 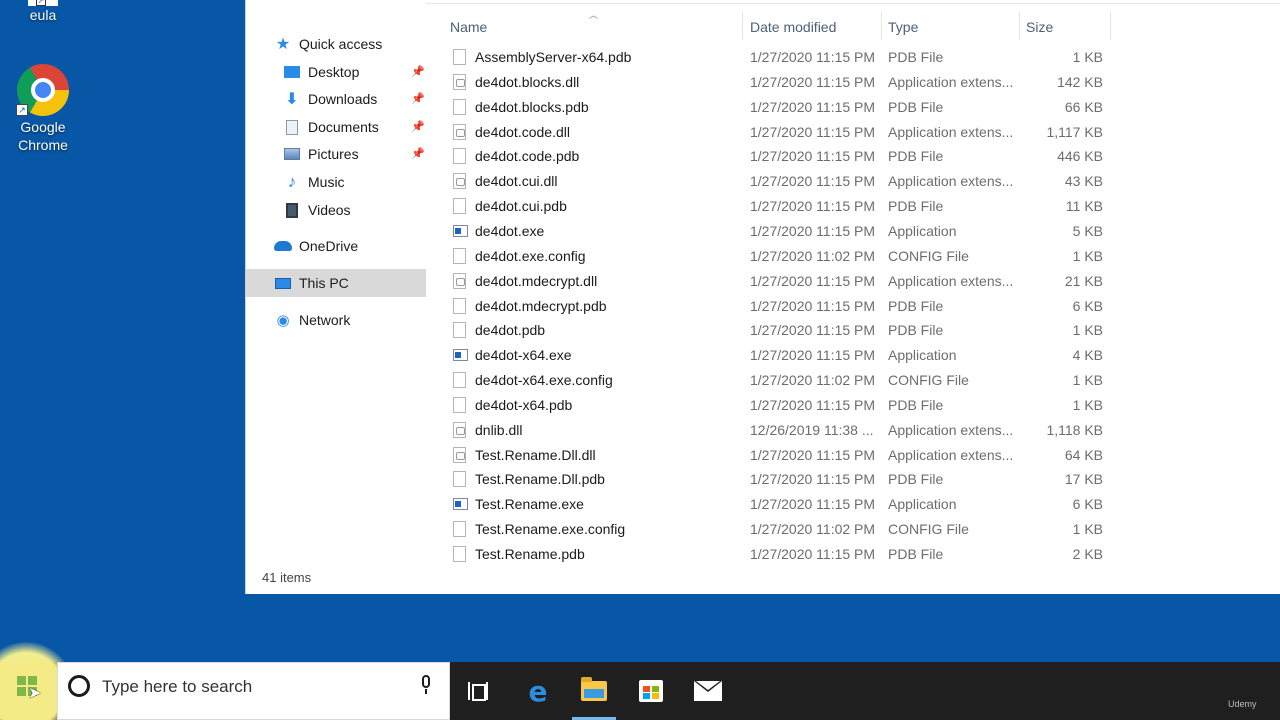 What do you see at coordinates (35, 693) in the screenshot?
I see `mouse-cursor-icon: ➤` at bounding box center [35, 693].